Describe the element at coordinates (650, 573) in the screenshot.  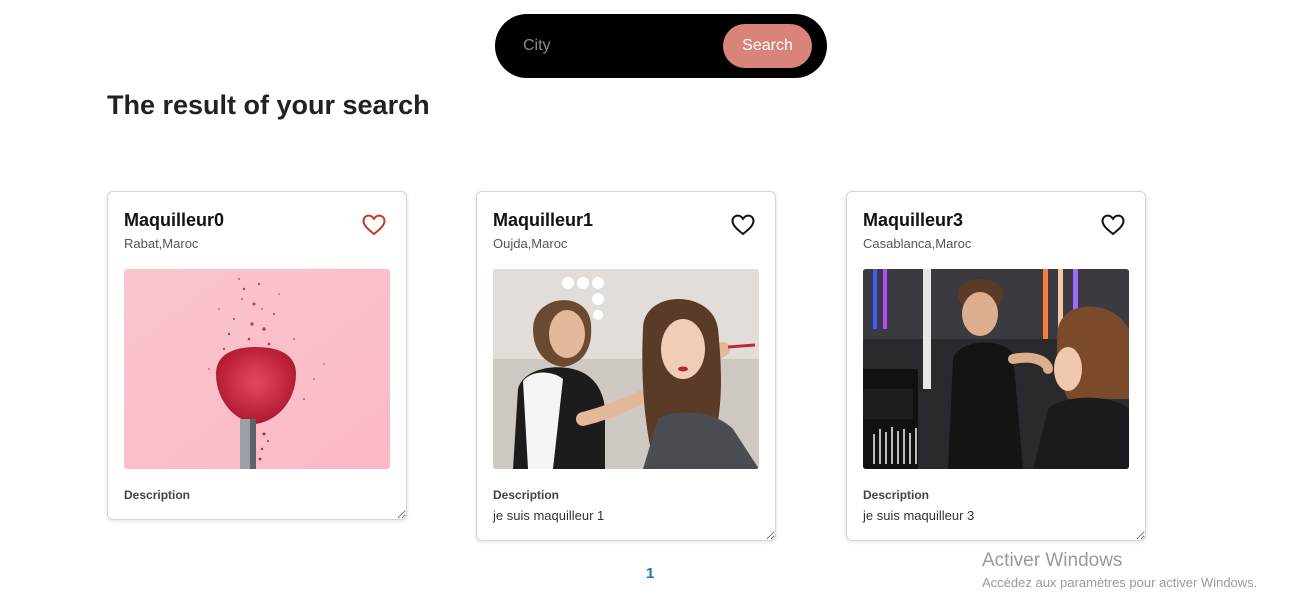
I see `pagination-page: 1` at that location.